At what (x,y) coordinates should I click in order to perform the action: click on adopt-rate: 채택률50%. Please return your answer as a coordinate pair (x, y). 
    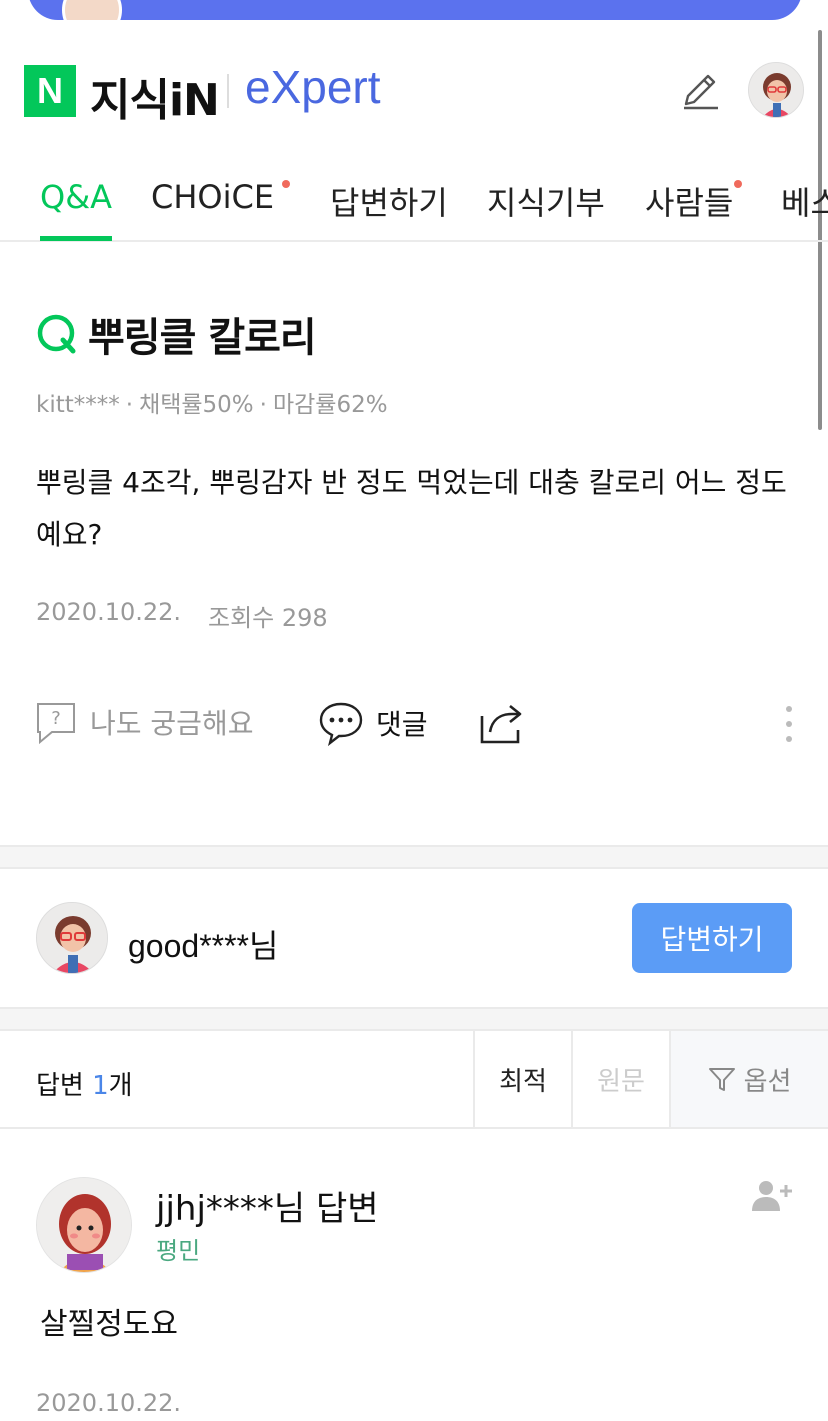
    Looking at the image, I should click on (196, 405).